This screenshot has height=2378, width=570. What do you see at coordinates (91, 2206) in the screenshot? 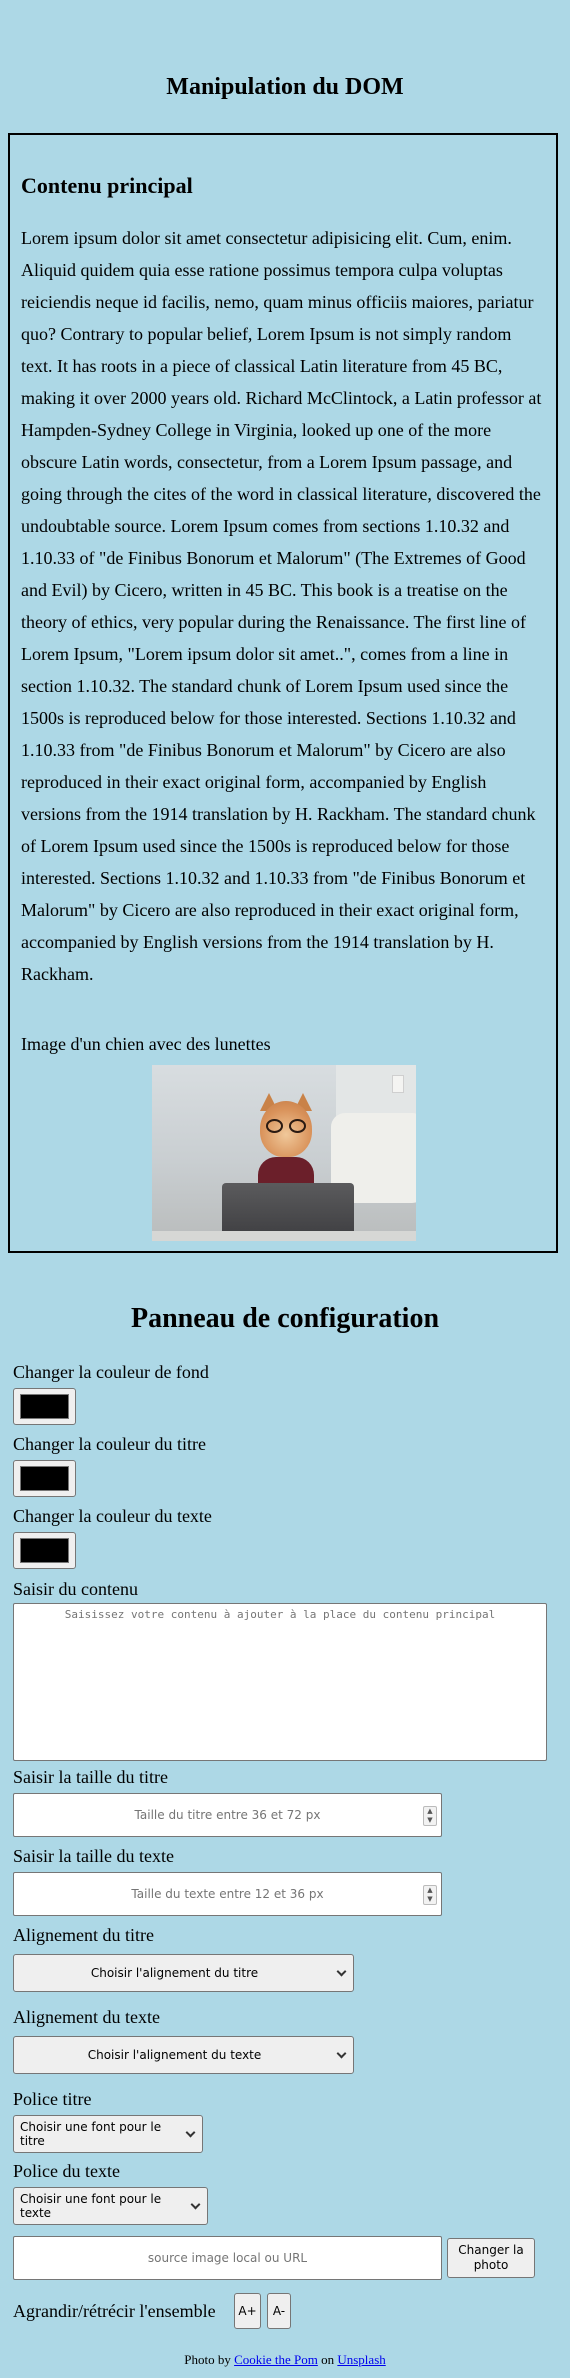
I see `text-font-selected: Choisir une font pour le texte` at bounding box center [91, 2206].